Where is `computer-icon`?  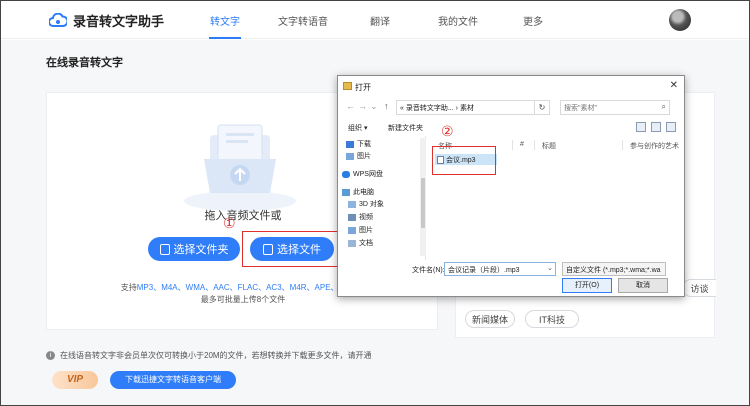
computer-icon is located at coordinates (346, 192).